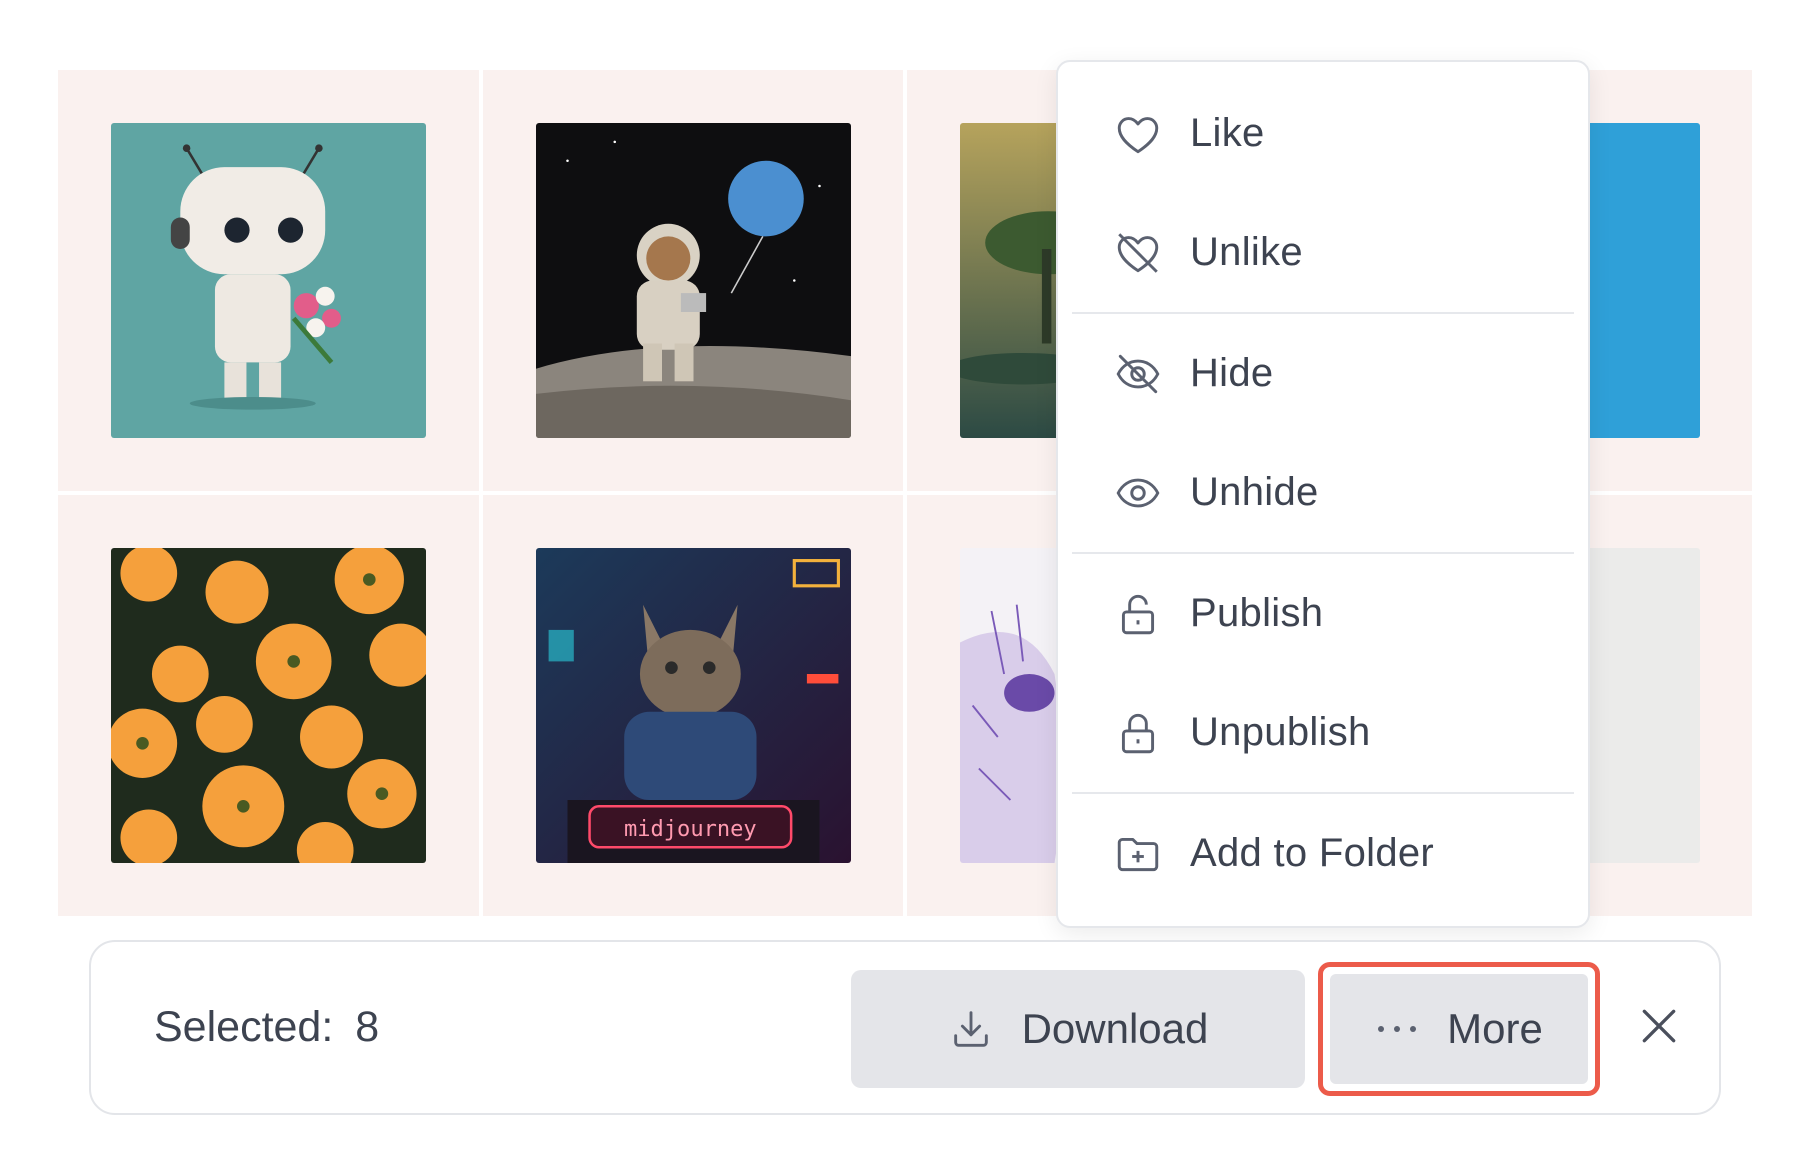 This screenshot has height=1170, width=1800. Describe the element at coordinates (1495, 1028) in the screenshot. I see `more-button-label: More` at that location.